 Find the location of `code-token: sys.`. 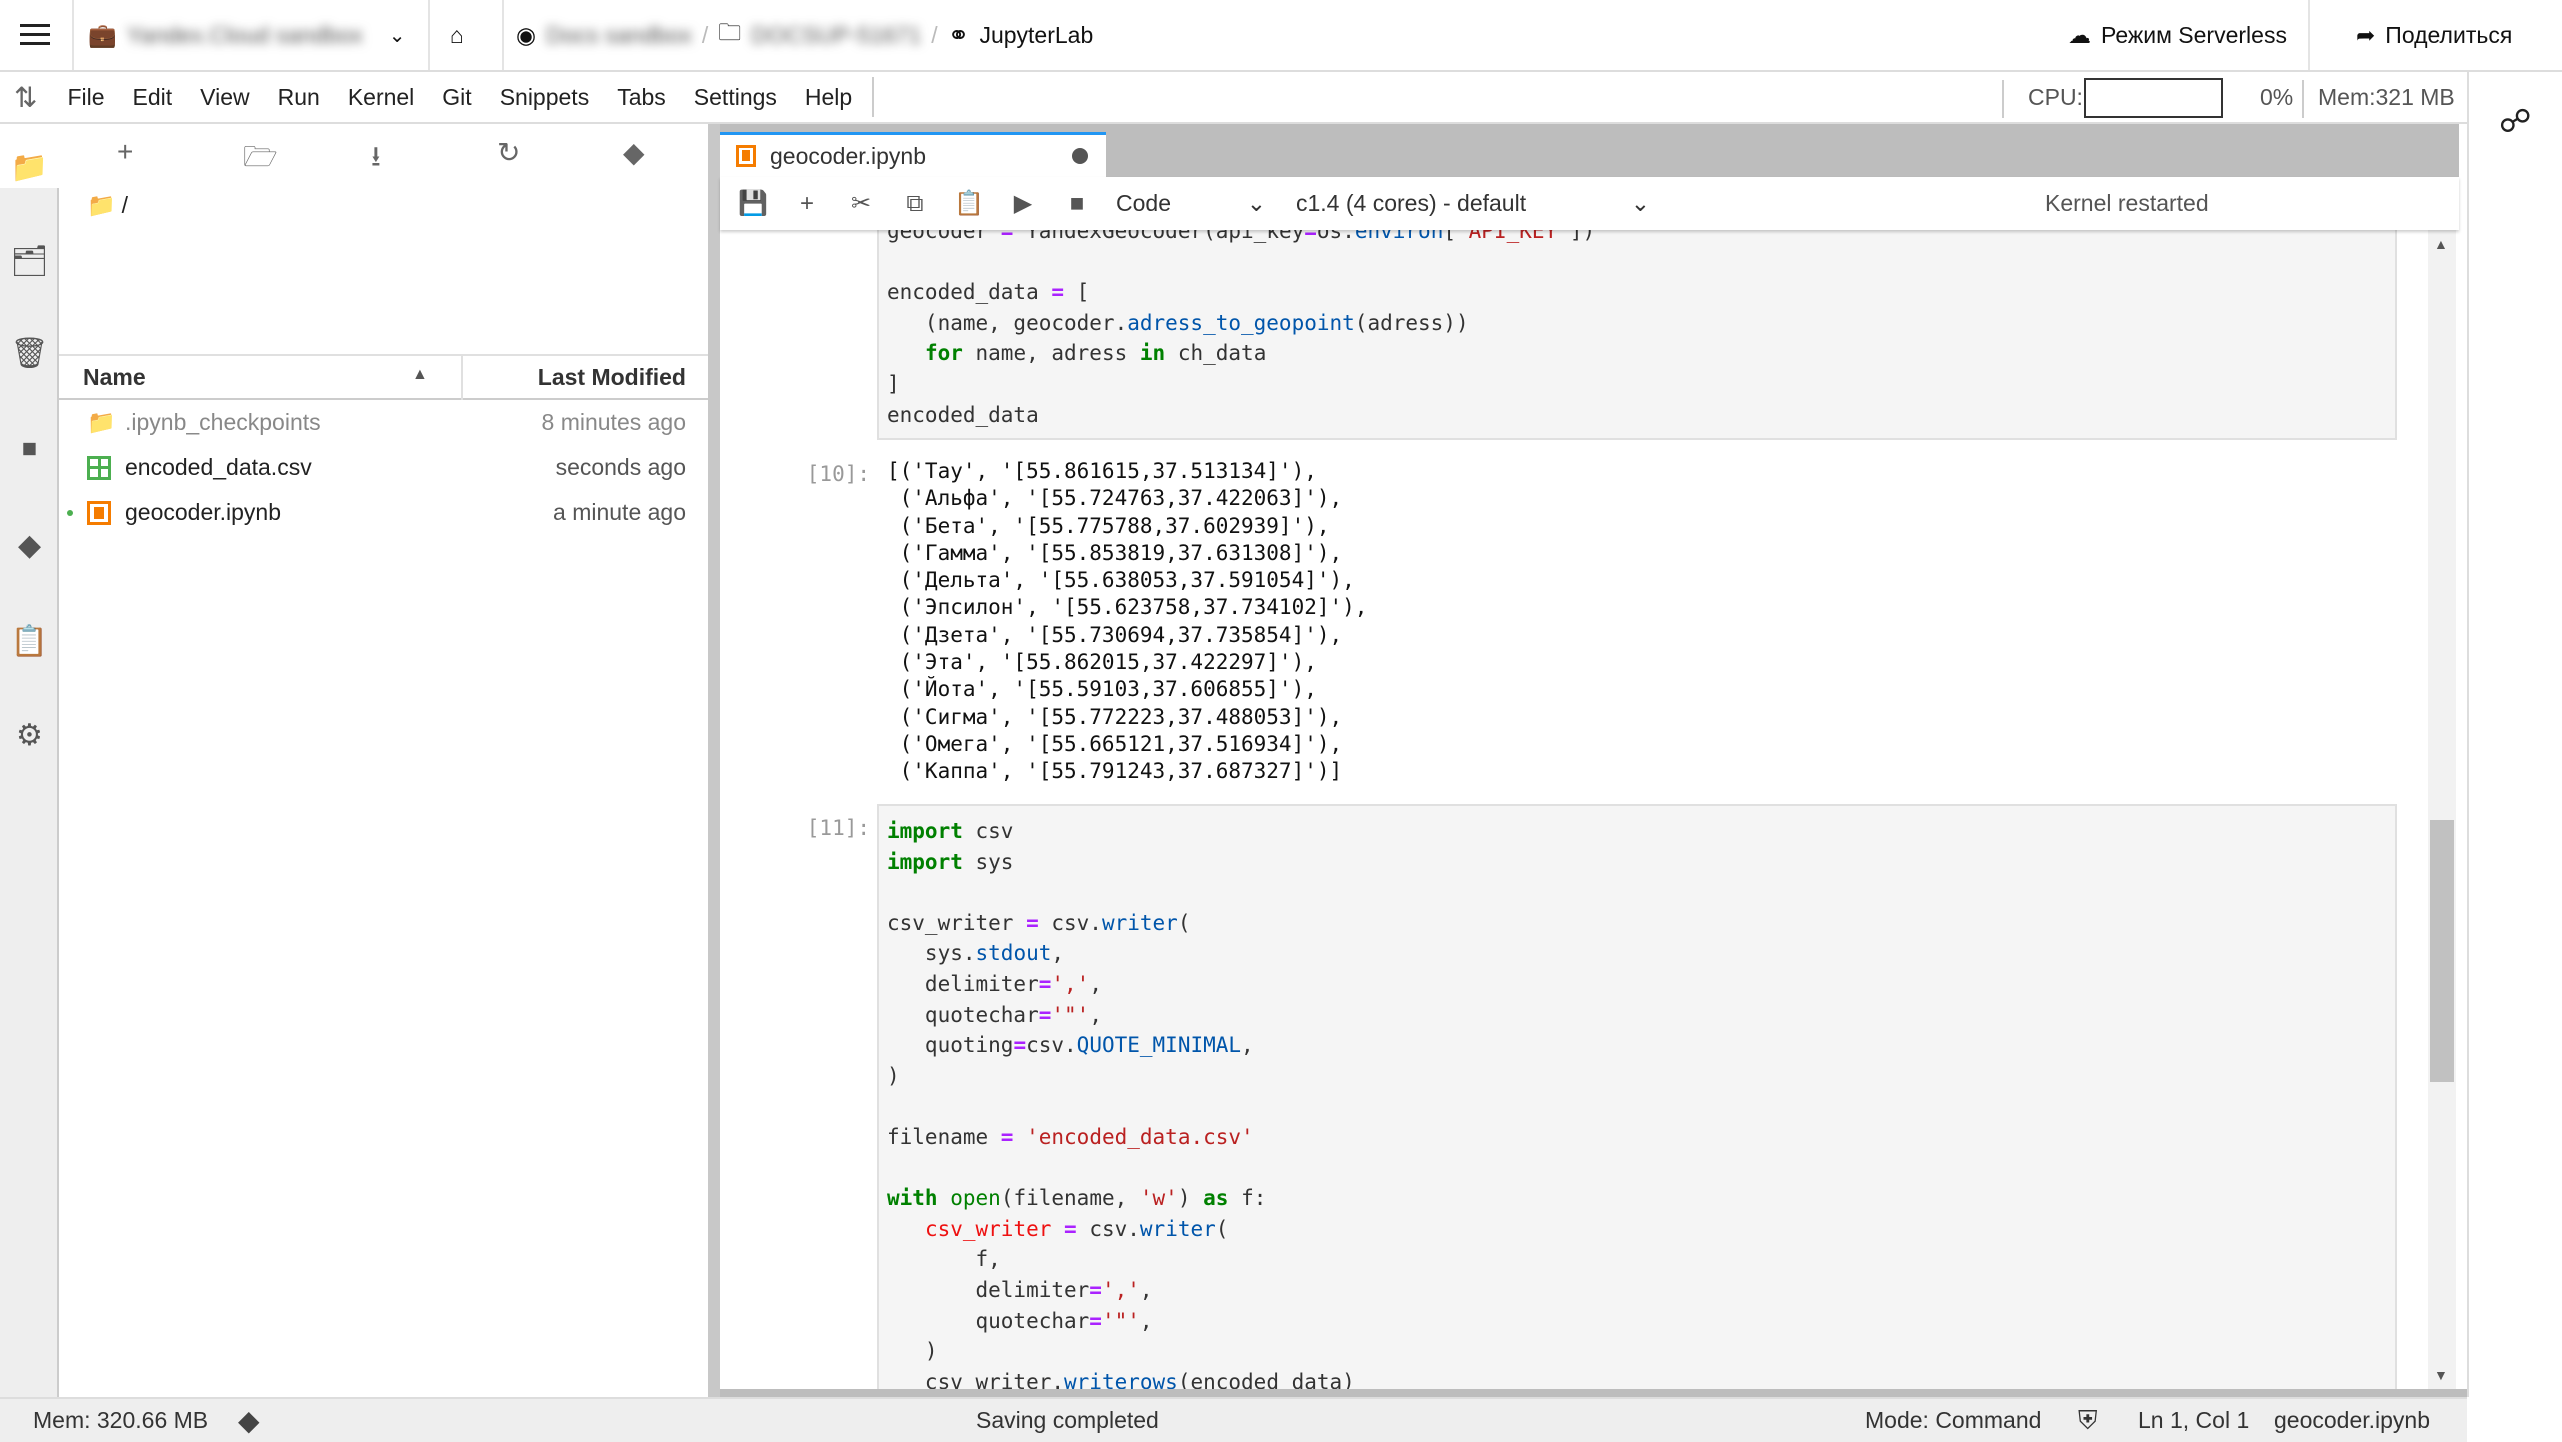

code-token: sys. is located at coordinates (931, 953).